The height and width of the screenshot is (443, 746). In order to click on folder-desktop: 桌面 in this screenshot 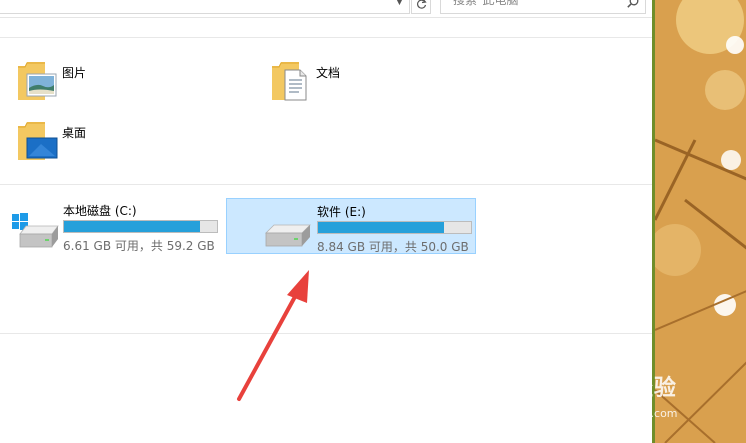, I will do `click(127, 142)`.